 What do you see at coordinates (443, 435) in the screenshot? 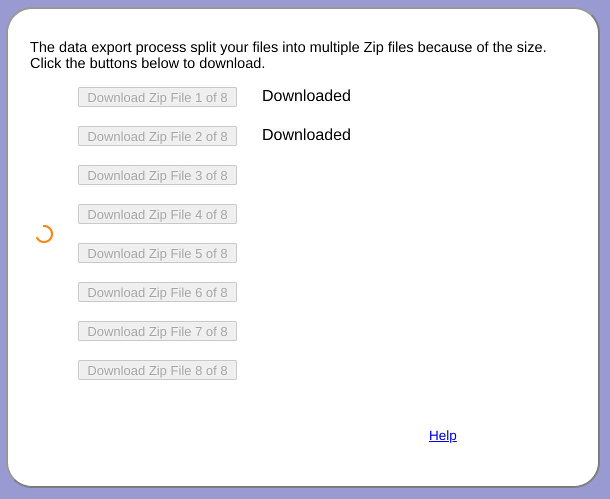
I see `help-link: Help` at bounding box center [443, 435].